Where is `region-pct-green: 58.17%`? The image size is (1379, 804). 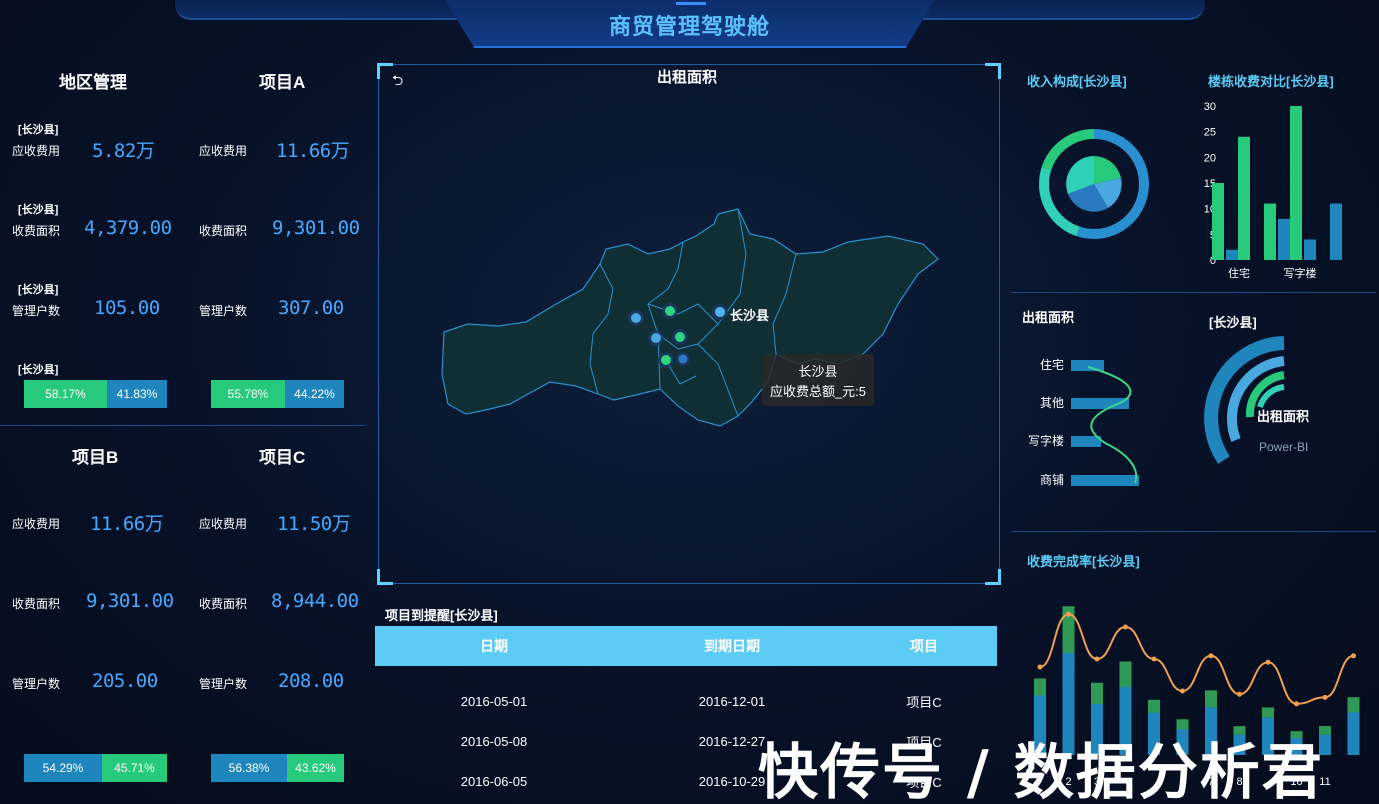 region-pct-green: 58.17% is located at coordinates (65, 394).